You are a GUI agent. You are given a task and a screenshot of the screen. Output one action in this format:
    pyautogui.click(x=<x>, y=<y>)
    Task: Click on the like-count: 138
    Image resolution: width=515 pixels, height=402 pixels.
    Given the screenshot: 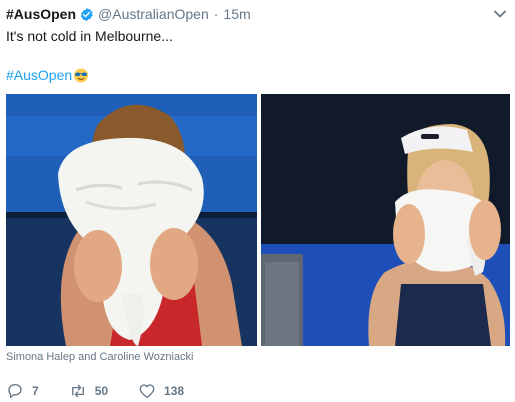 What is the action you would take?
    pyautogui.click(x=174, y=391)
    